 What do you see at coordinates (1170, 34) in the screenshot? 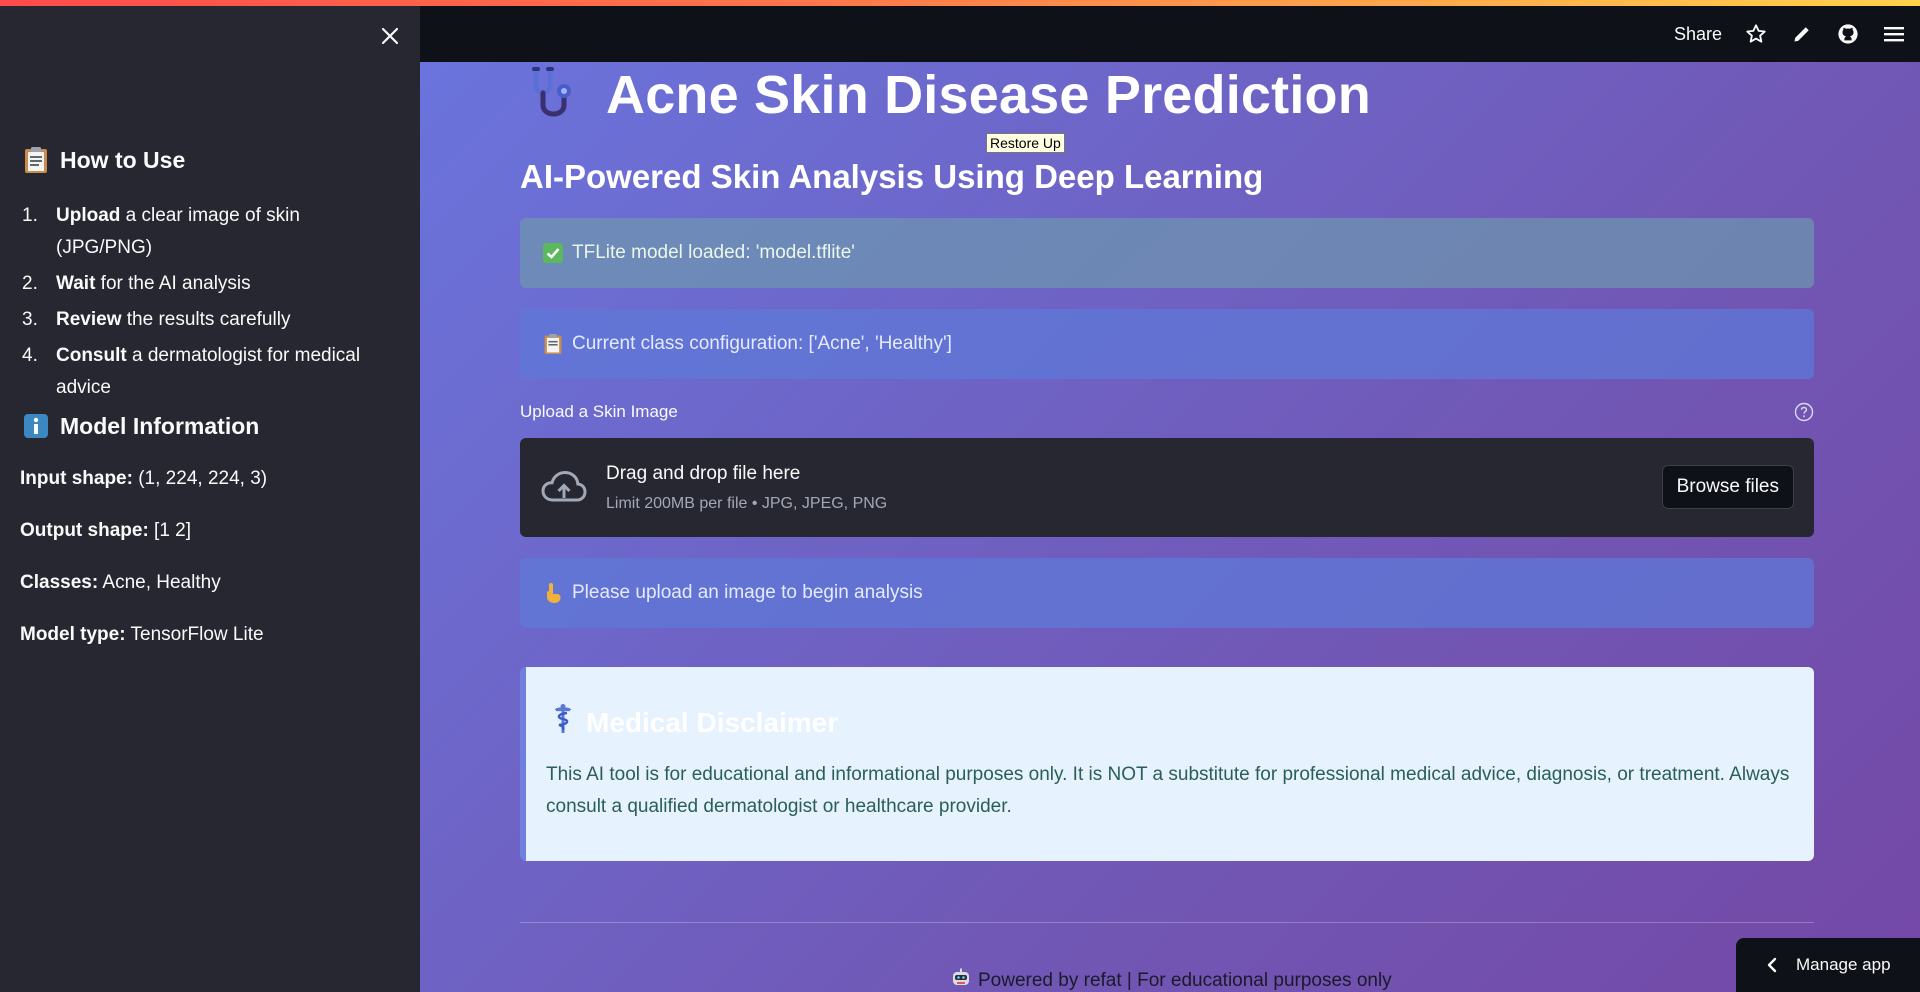
I see `app-header: Share` at bounding box center [1170, 34].